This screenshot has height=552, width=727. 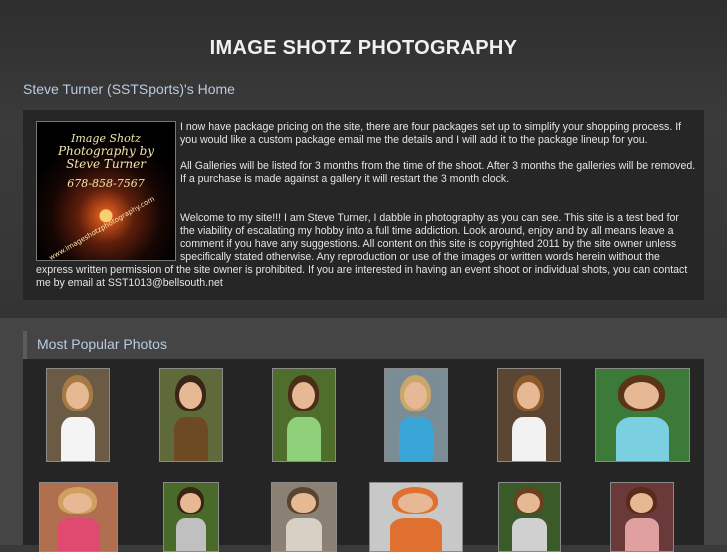 What do you see at coordinates (102, 344) in the screenshot?
I see `popular-photos-heading: Most Popular Photos` at bounding box center [102, 344].